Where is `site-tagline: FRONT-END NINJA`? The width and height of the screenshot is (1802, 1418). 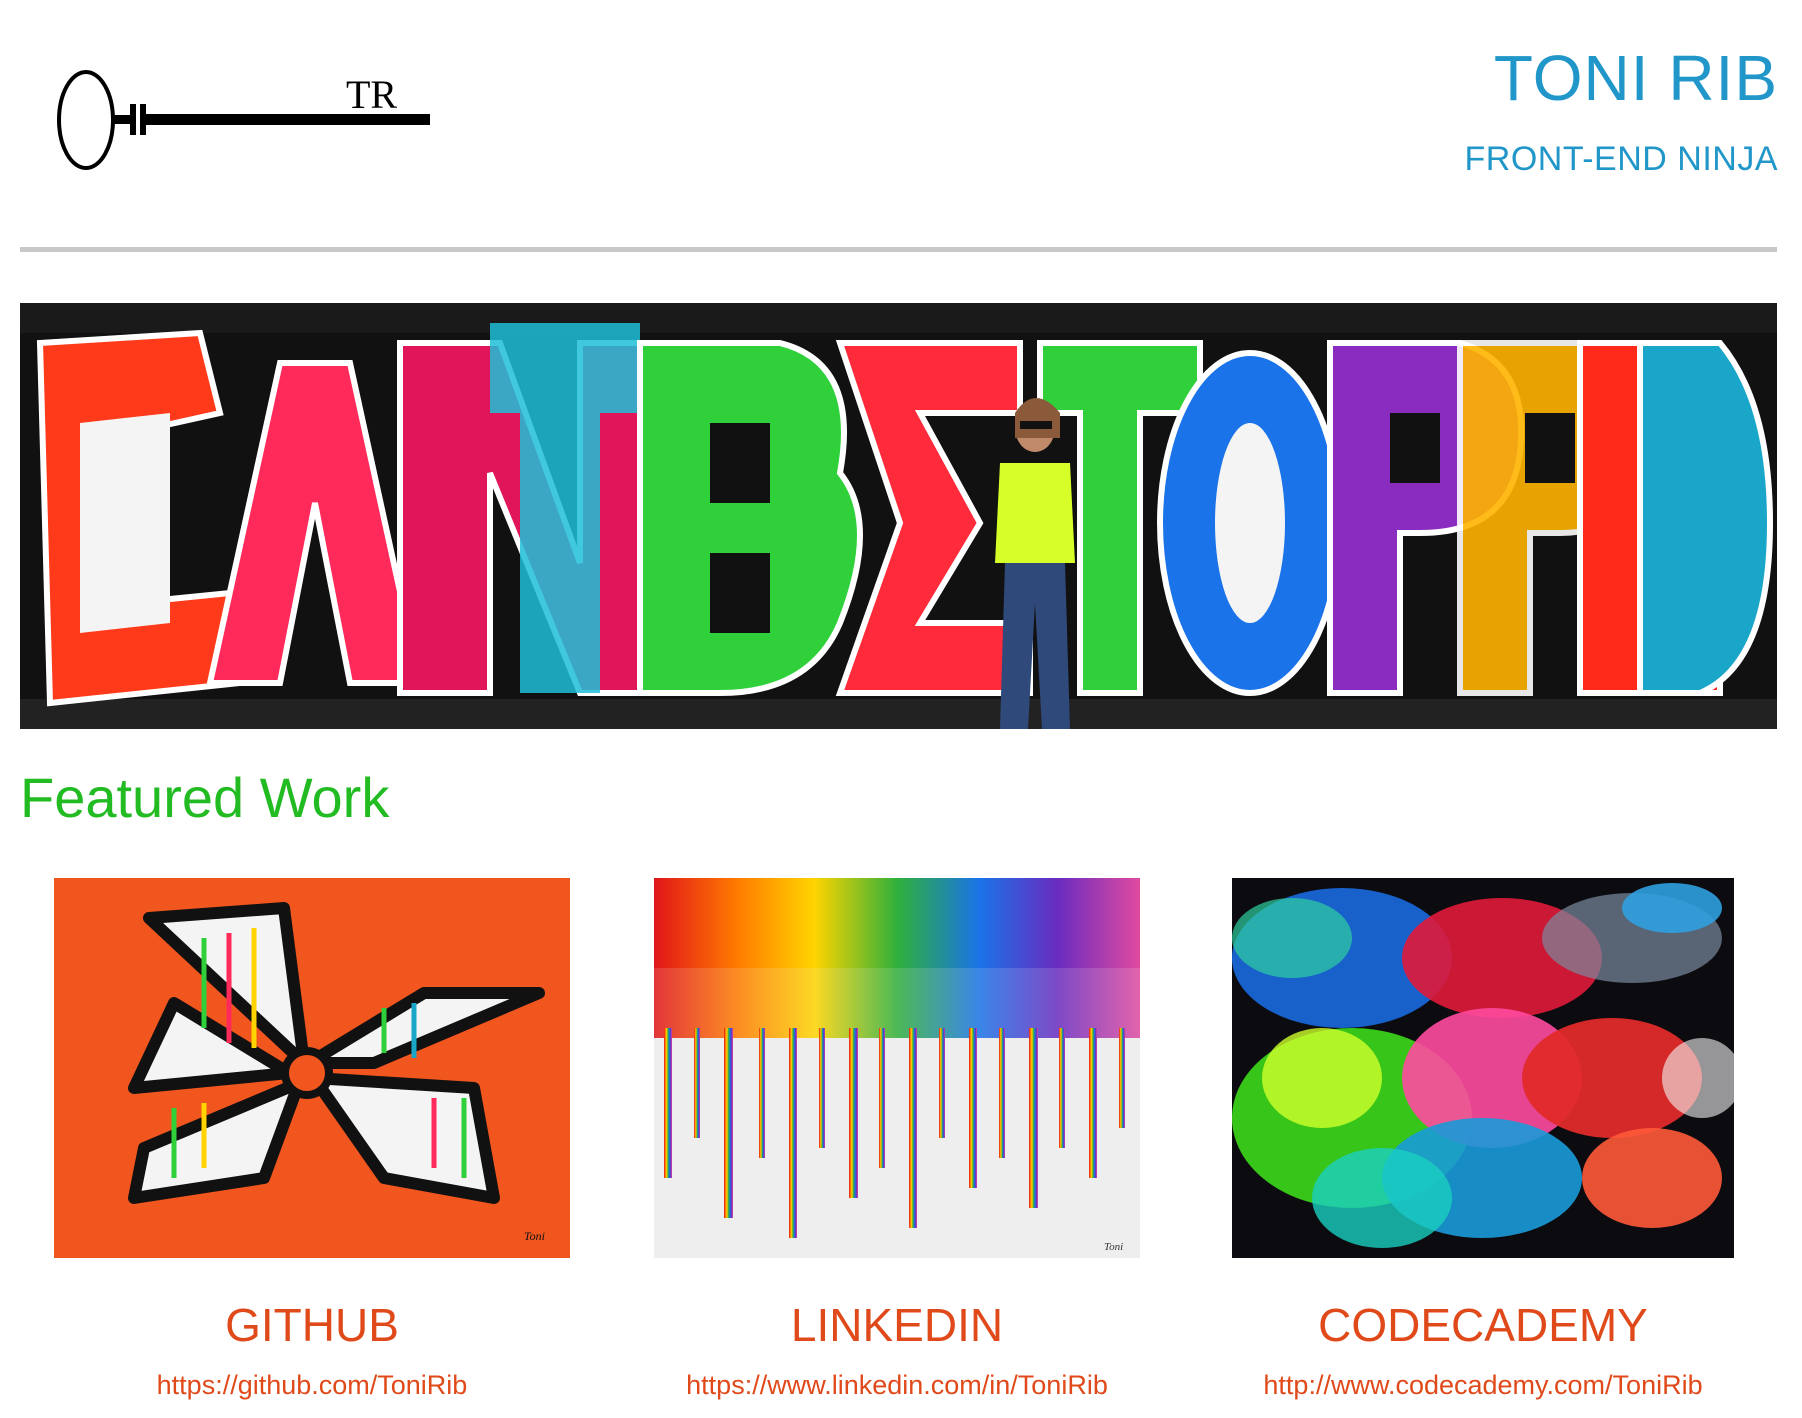 site-tagline: FRONT-END NINJA is located at coordinates (1621, 159).